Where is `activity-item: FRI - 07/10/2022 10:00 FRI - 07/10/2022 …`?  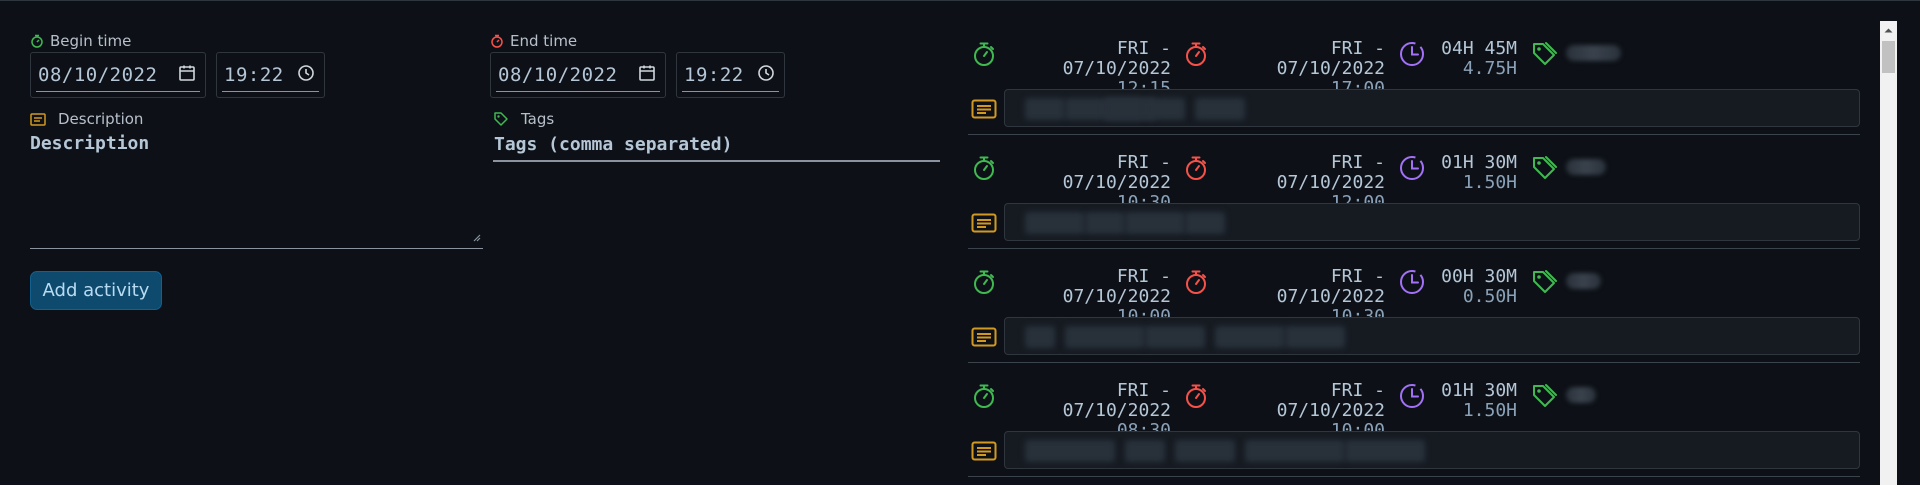 activity-item: FRI - 07/10/2022 10:00 FRI - 07/10/2022 … is located at coordinates (1414, 314).